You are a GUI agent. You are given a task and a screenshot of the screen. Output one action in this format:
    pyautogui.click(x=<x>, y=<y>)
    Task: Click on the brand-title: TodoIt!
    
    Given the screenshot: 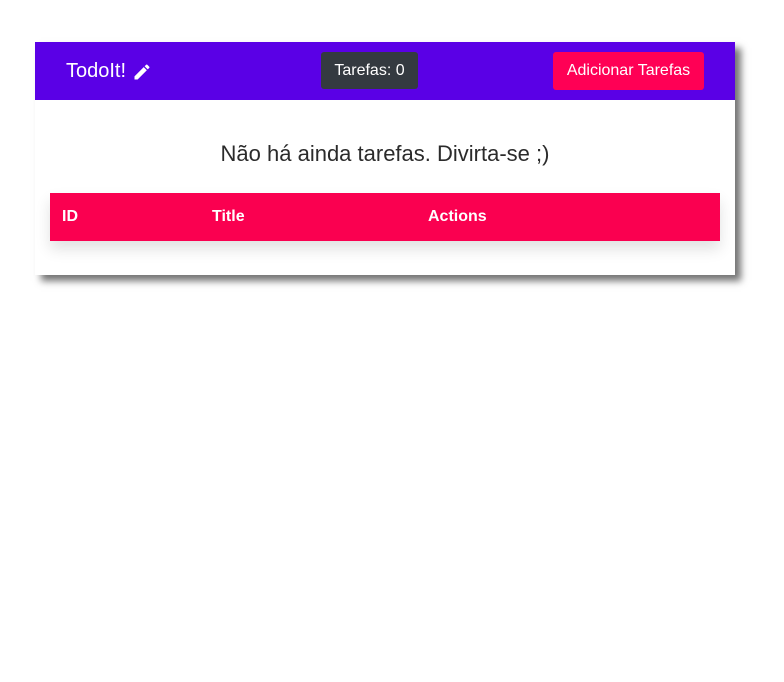 What is the action you would take?
    pyautogui.click(x=96, y=71)
    